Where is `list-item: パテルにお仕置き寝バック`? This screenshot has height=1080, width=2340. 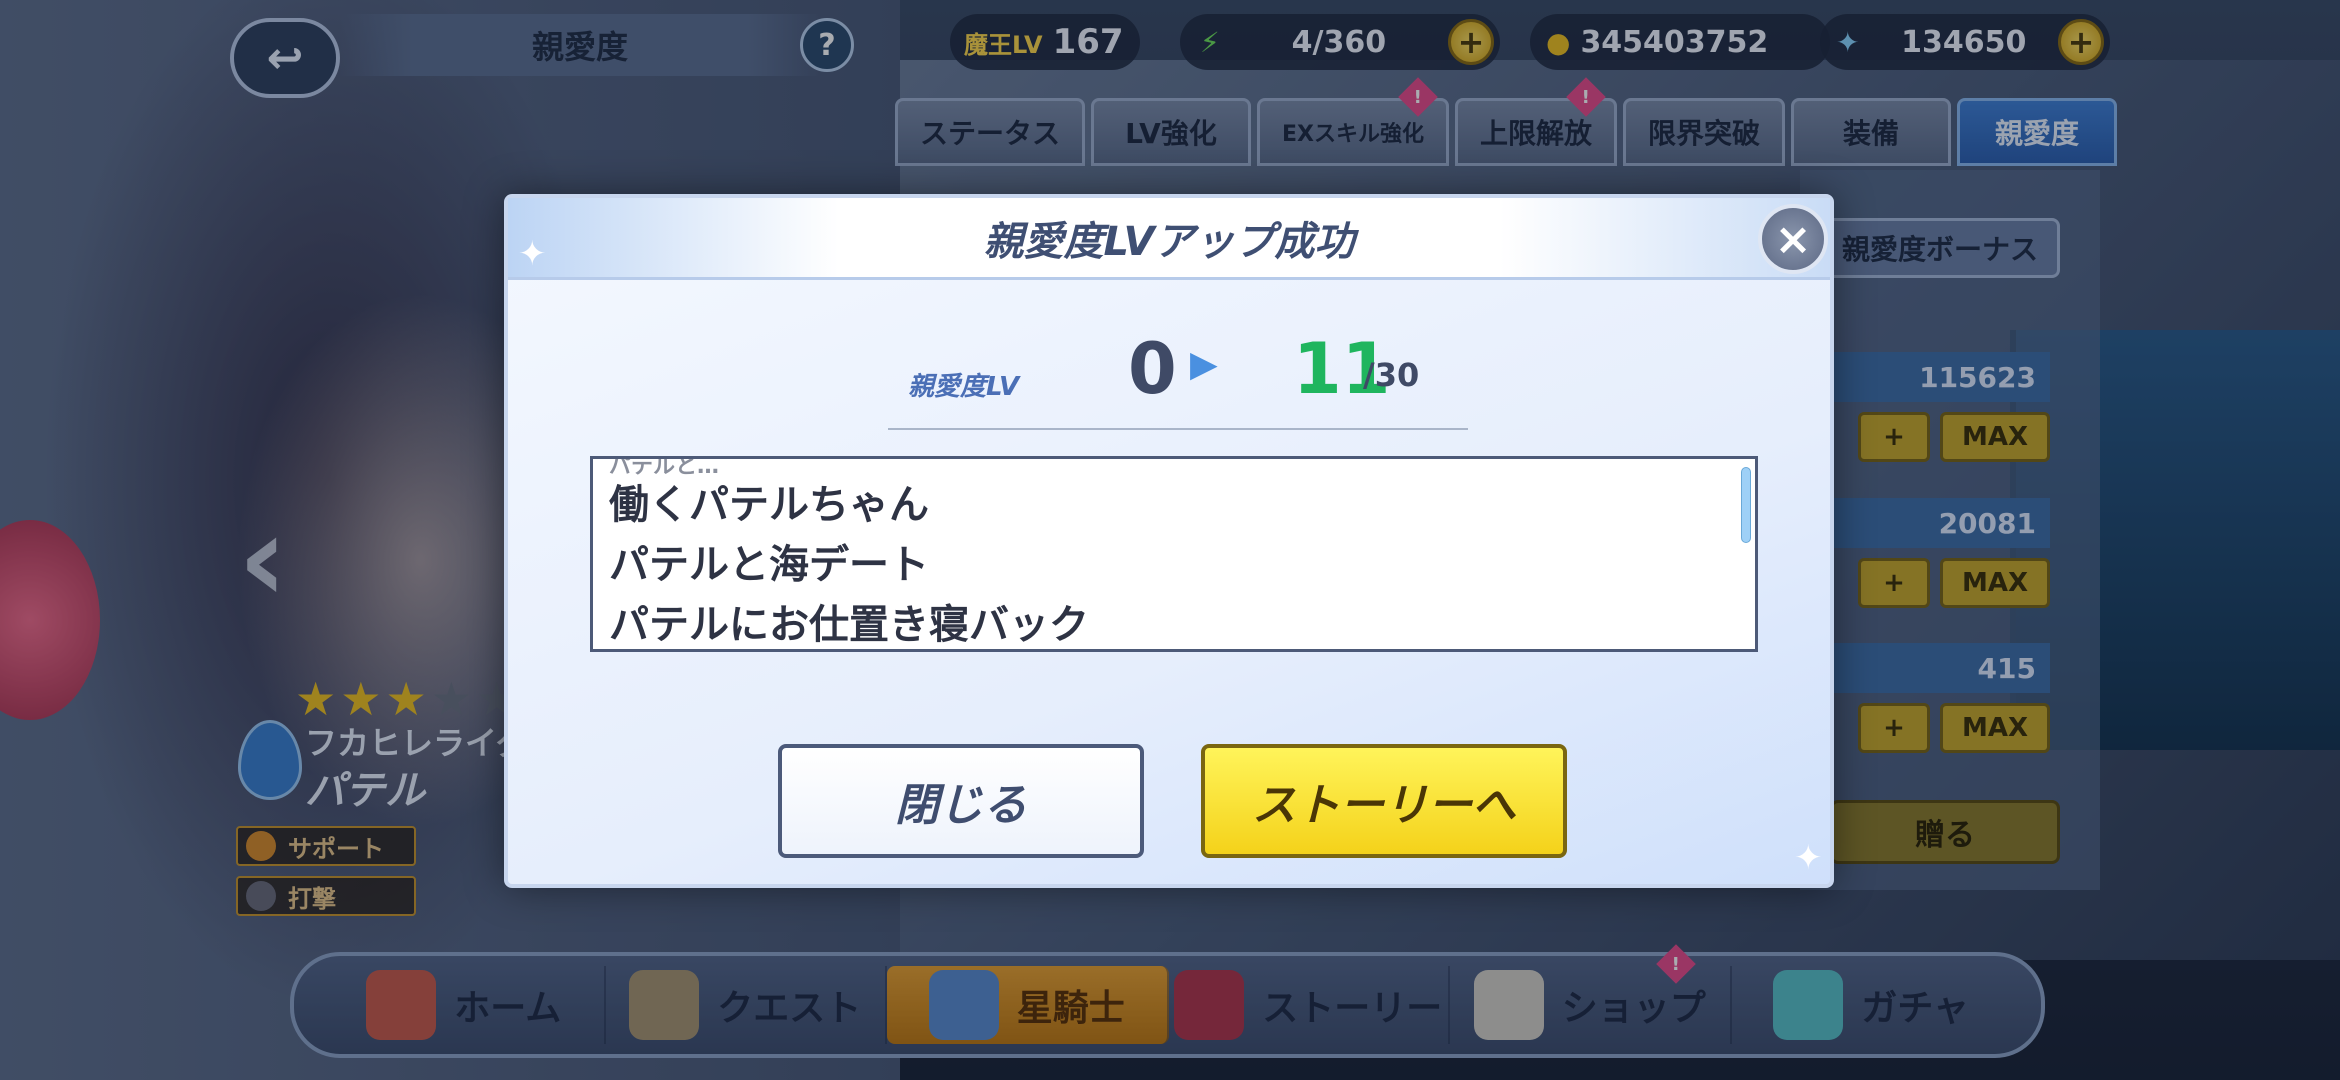 list-item: パテルにお仕置き寝バック is located at coordinates (849, 625).